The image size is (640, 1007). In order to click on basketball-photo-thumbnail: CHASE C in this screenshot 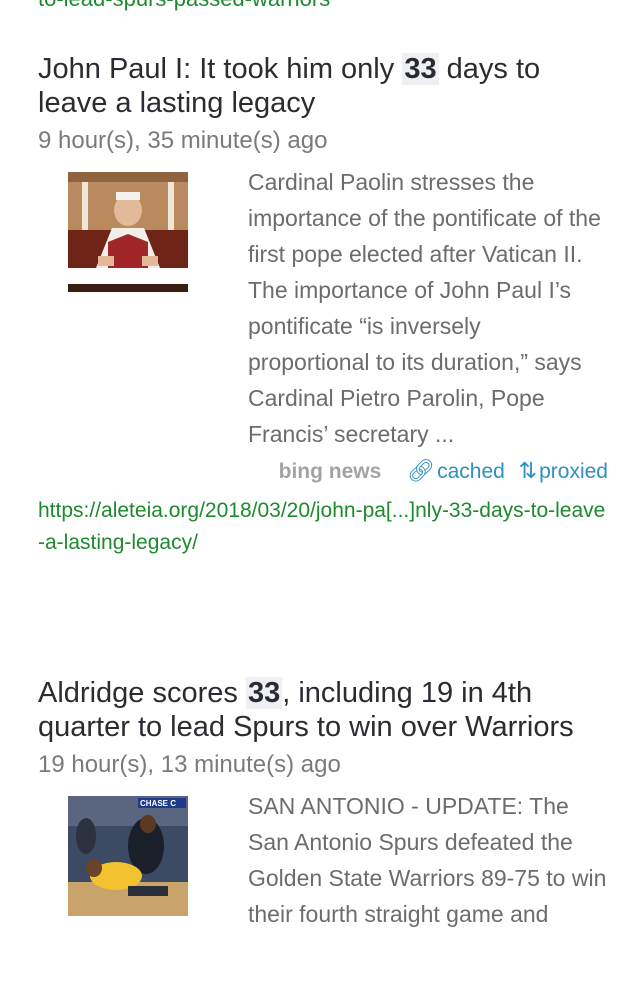, I will do `click(128, 856)`.